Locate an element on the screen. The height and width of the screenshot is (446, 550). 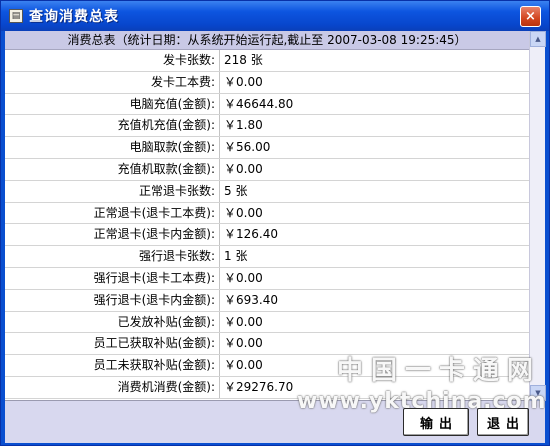
row-label: 员工未获取补贴(金额): is located at coordinates (112, 365).